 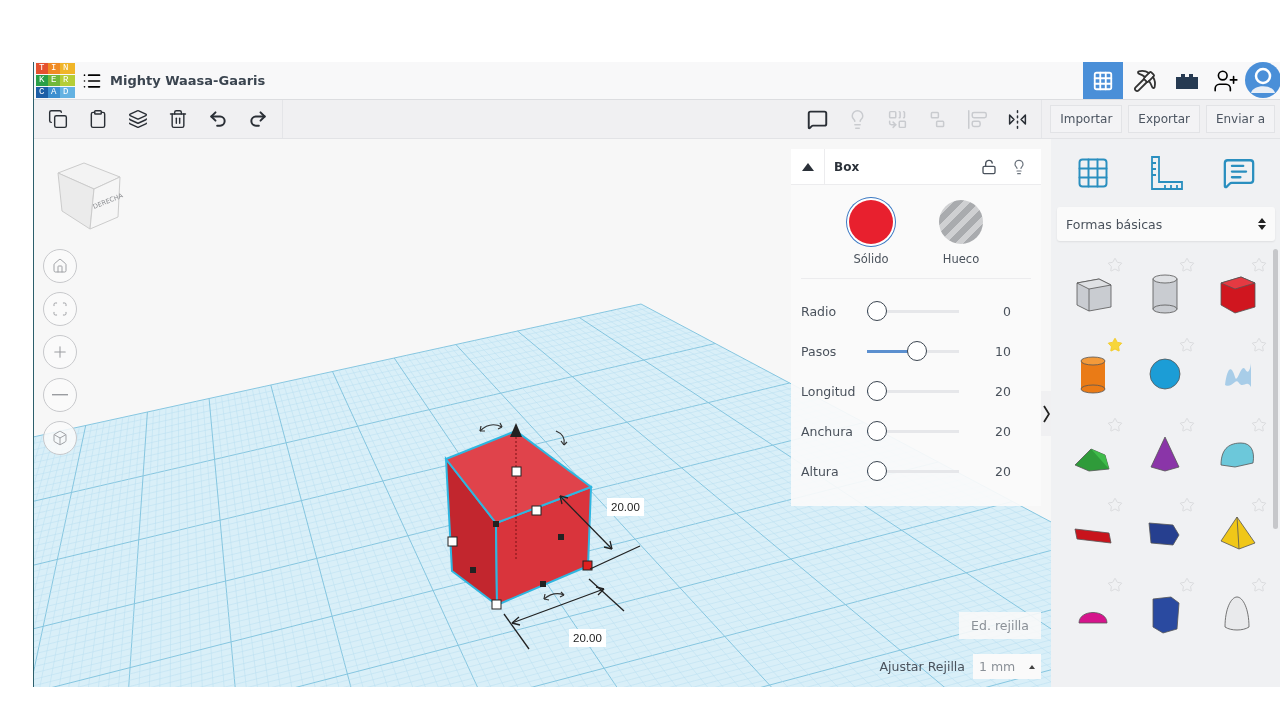 What do you see at coordinates (60, 266) in the screenshot?
I see `home-icon` at bounding box center [60, 266].